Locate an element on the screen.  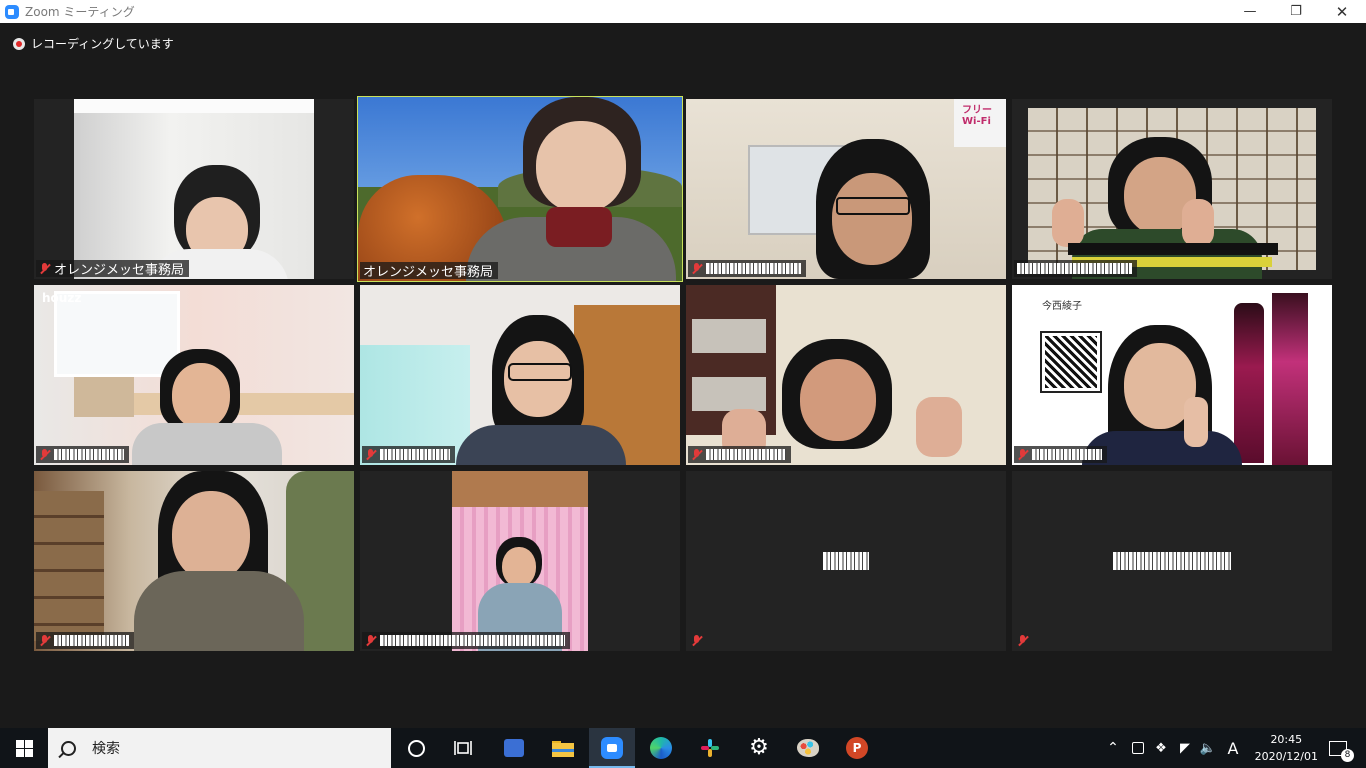
taskbar-search: 検索 is located at coordinates (219, 748).